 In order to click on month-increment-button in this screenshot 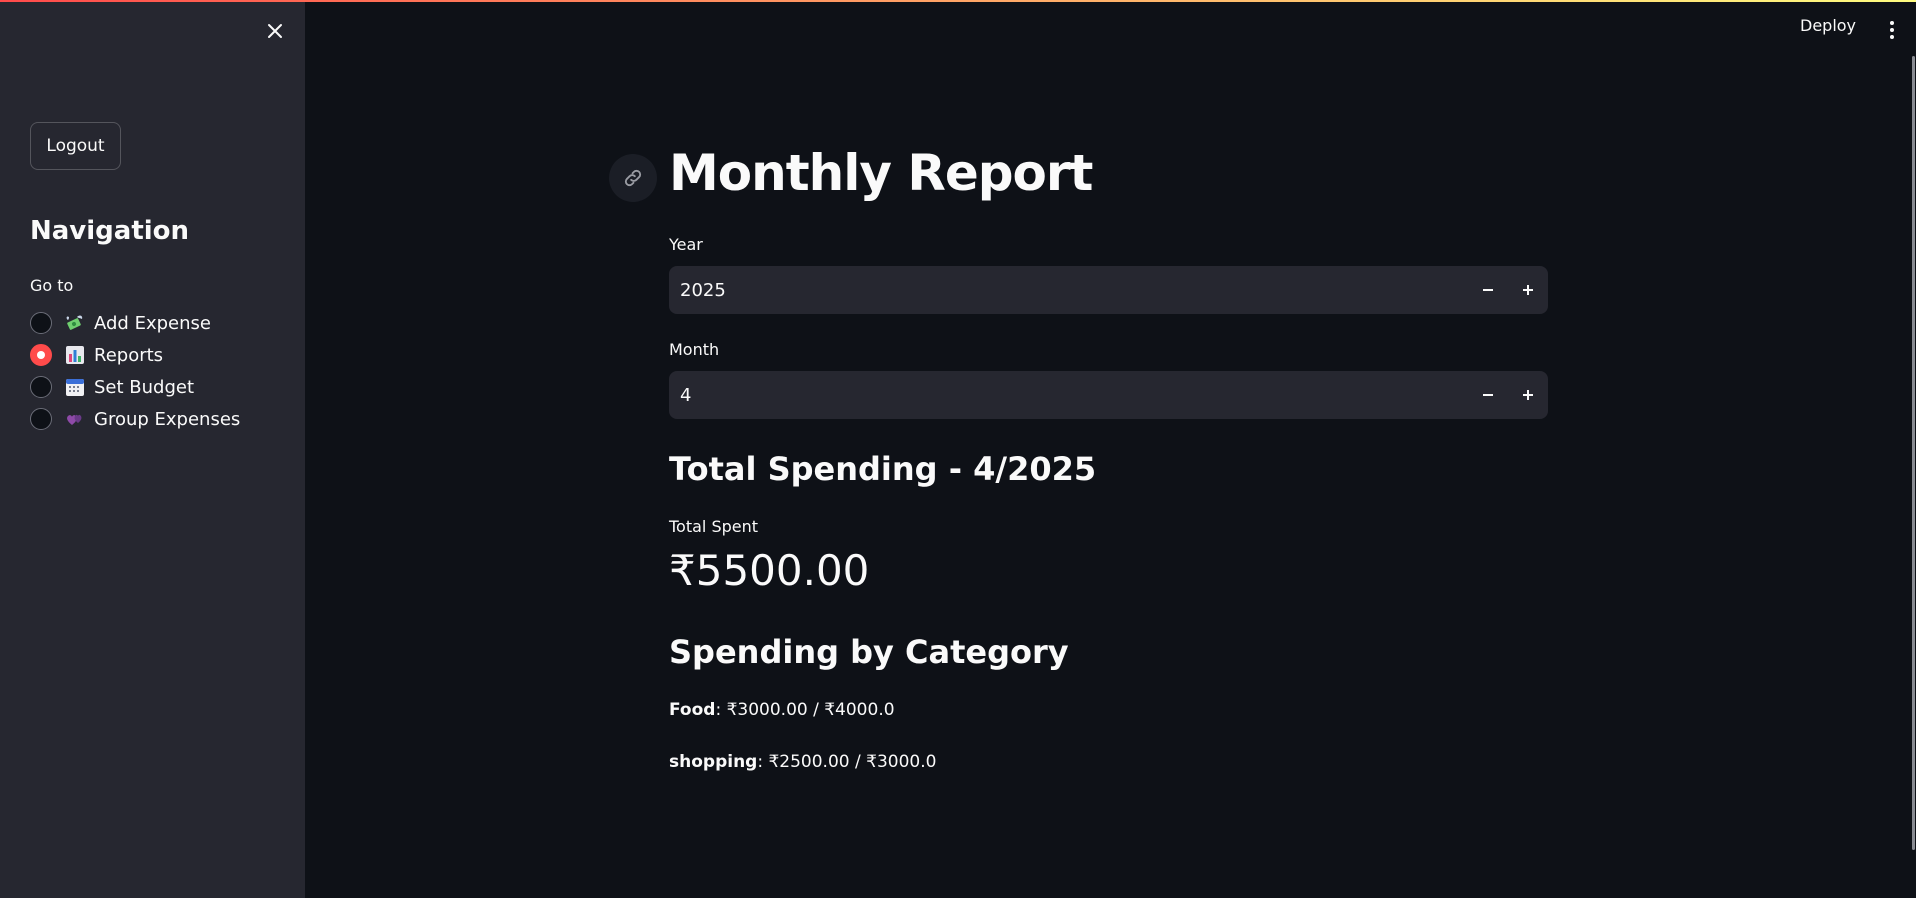, I will do `click(1528, 395)`.